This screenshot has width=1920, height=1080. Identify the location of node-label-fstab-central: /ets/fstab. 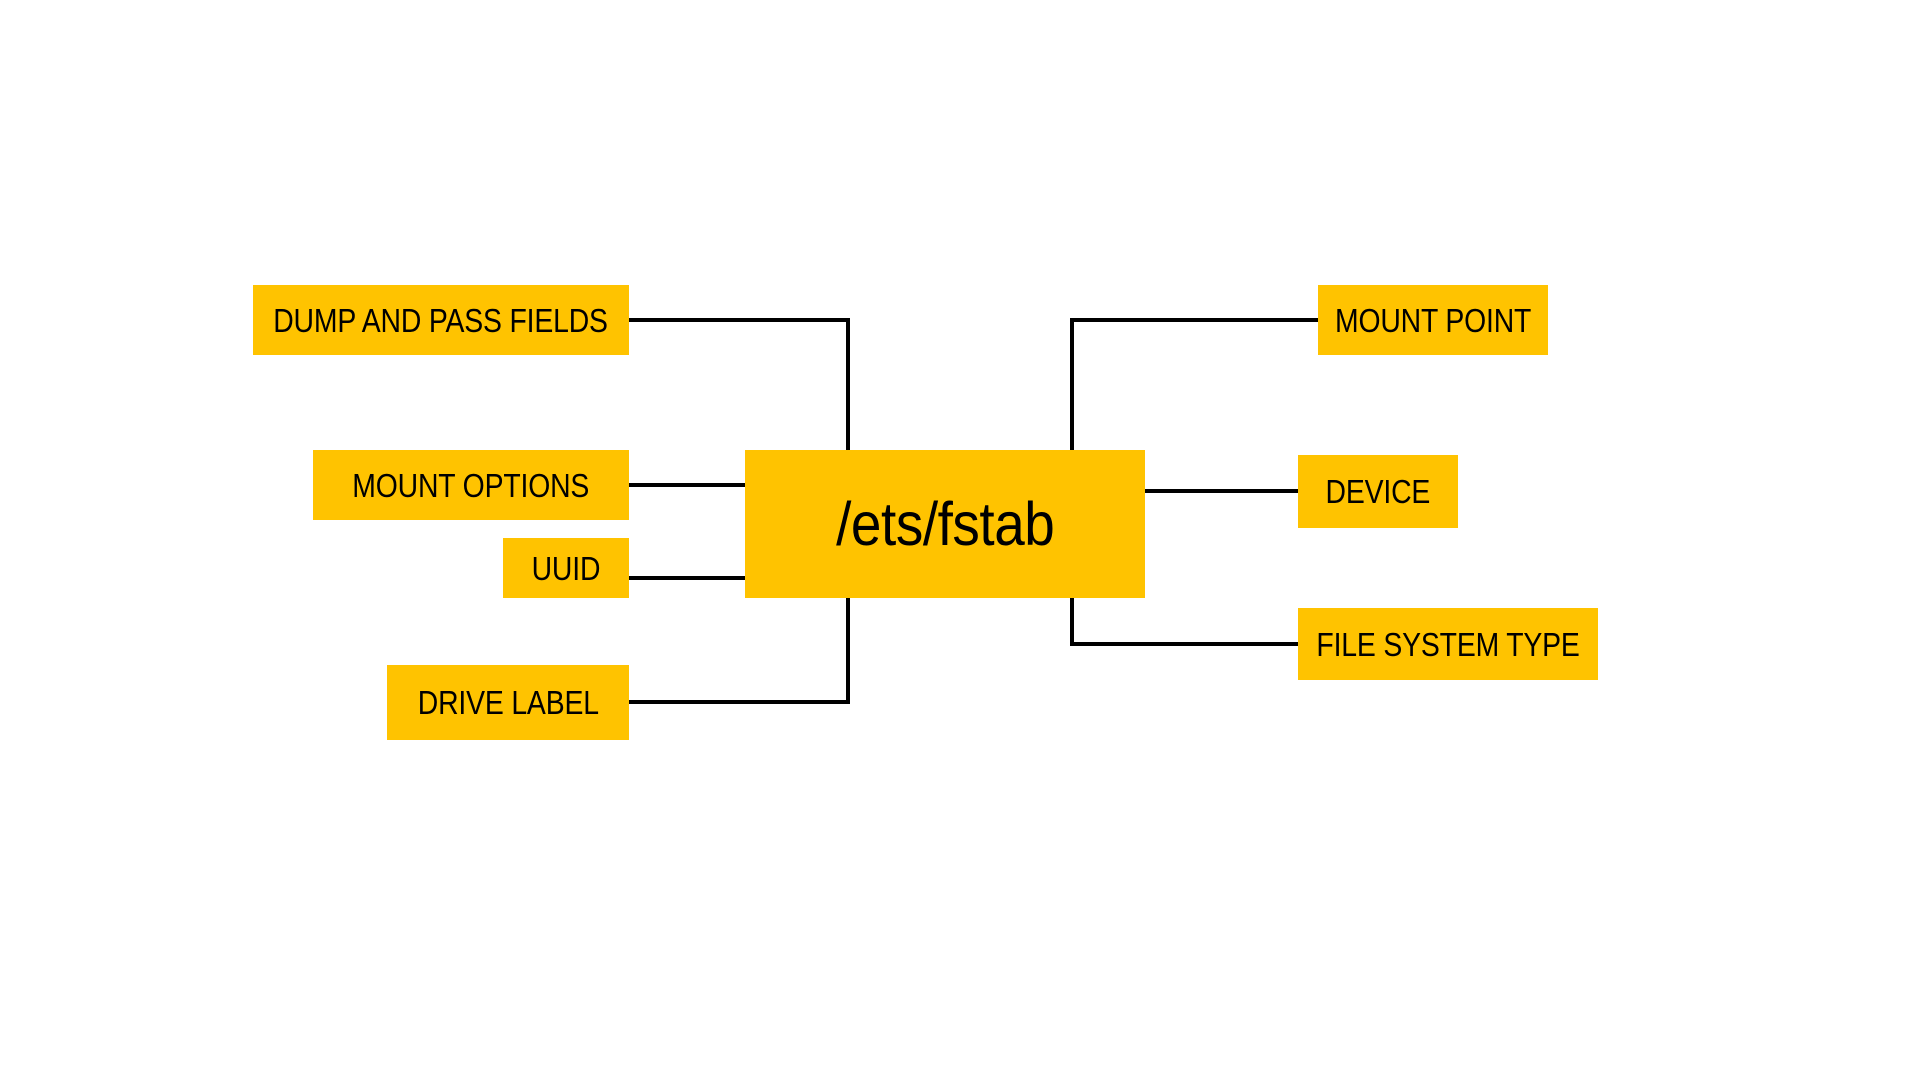
(945, 523).